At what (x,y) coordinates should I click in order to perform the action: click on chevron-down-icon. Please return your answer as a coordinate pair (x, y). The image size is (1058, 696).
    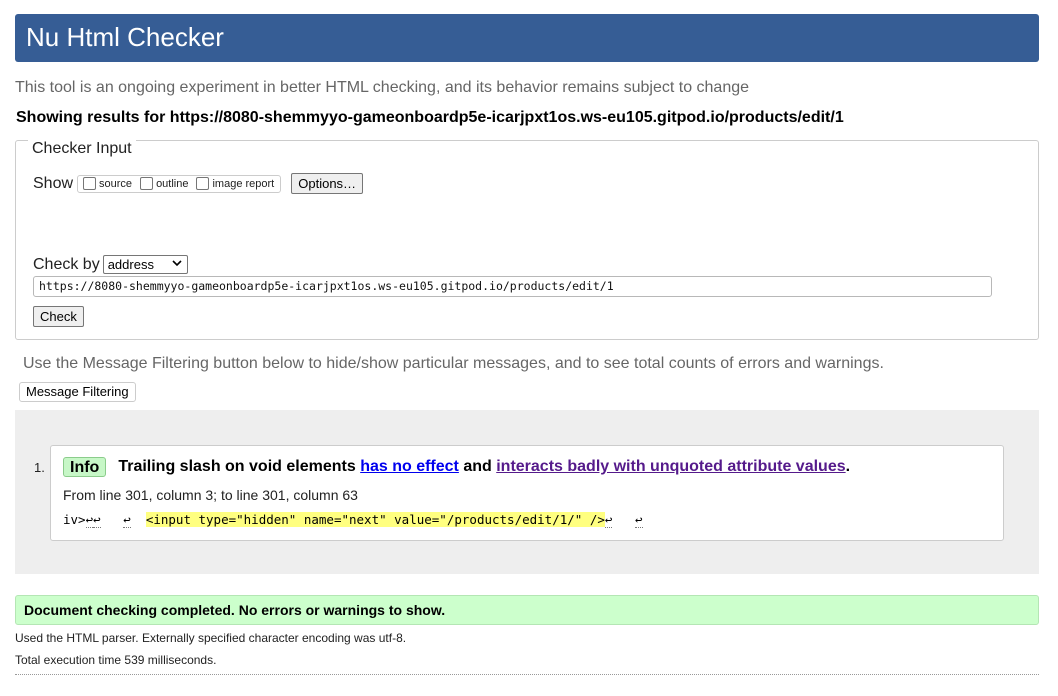
    Looking at the image, I should click on (177, 265).